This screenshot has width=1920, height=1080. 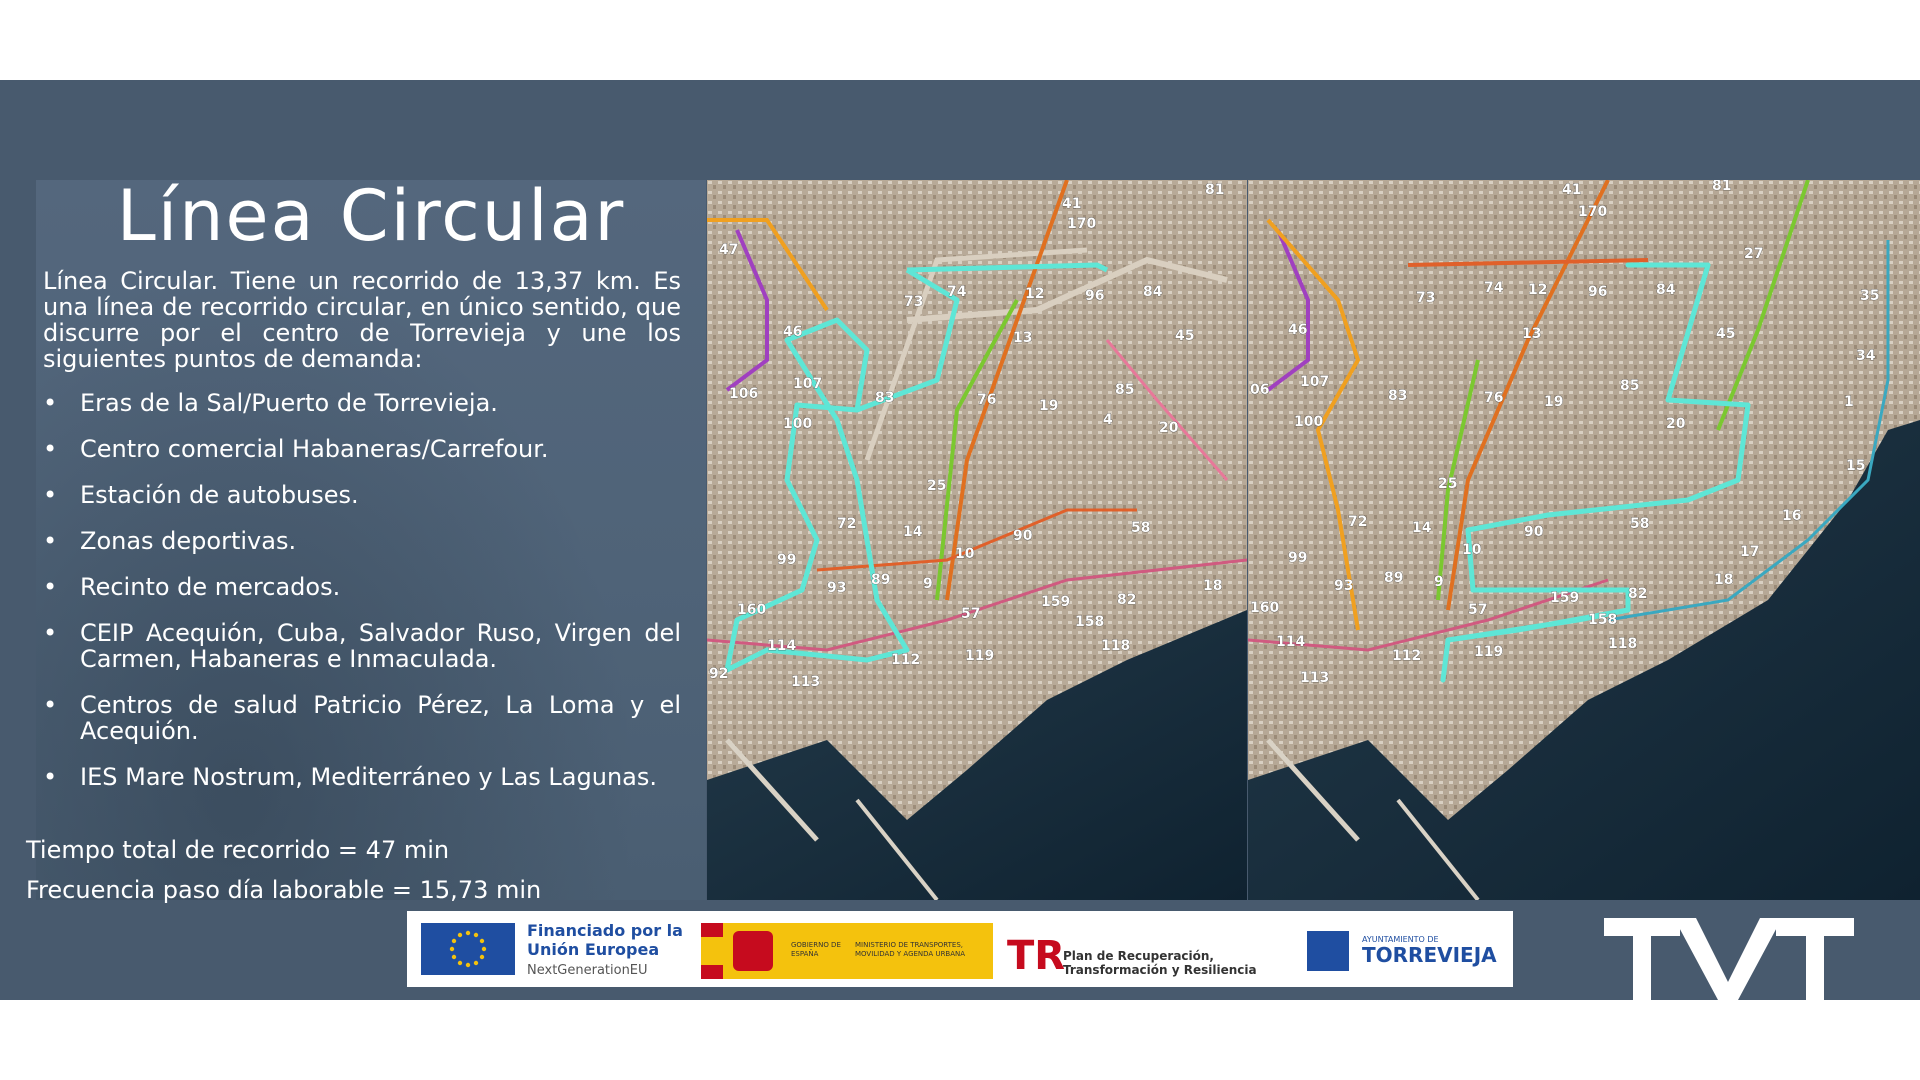 I want to click on torrevieja-label: TORREVIEJA, so click(x=1429, y=955).